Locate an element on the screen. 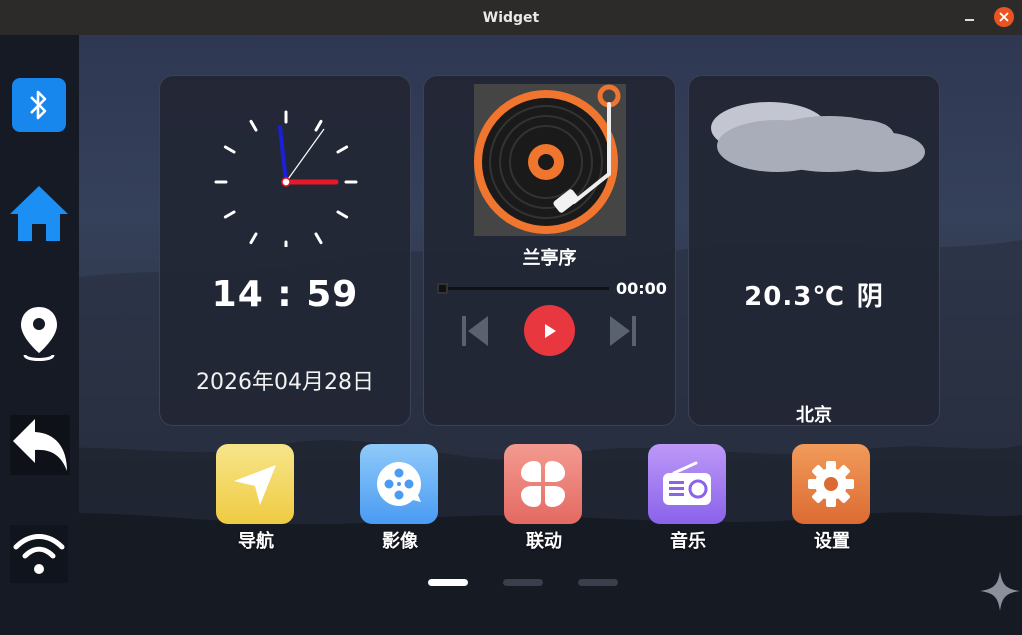 Image resolution: width=1022 pixels, height=635 pixels. bluetooth-button is located at coordinates (39, 105).